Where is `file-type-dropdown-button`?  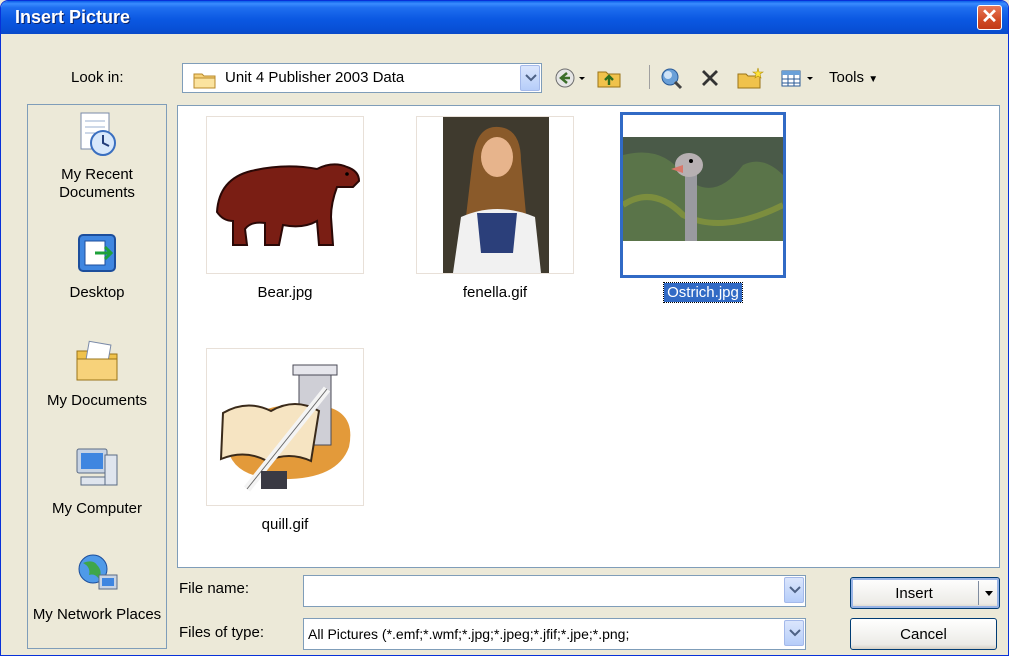 file-type-dropdown-button is located at coordinates (794, 633).